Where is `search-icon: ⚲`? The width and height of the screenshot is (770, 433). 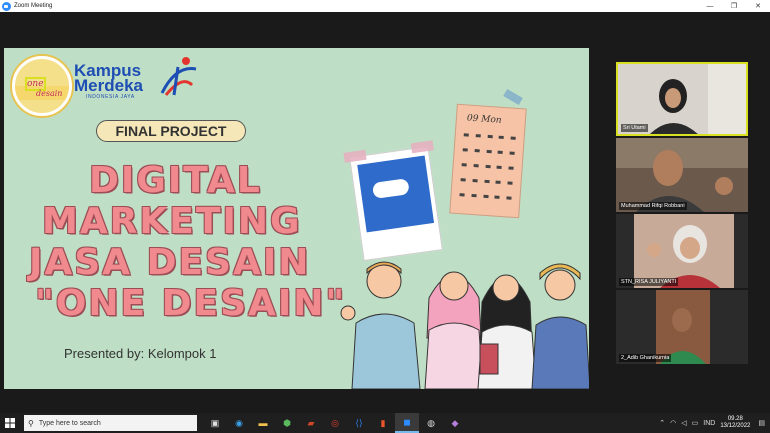
search-icon: ⚲ is located at coordinates (31, 423).